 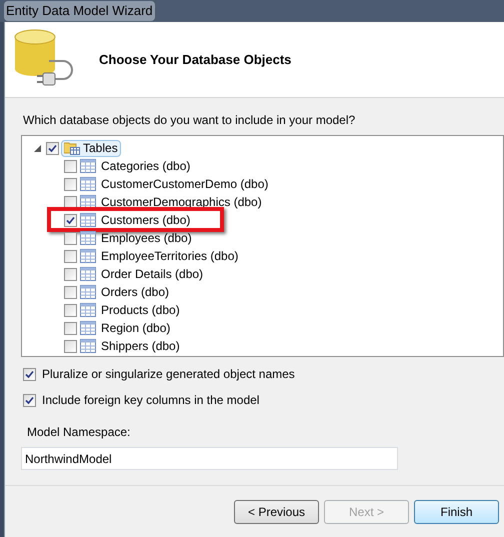 I want to click on tree-item-label: Shippers (dbo), so click(x=140, y=346).